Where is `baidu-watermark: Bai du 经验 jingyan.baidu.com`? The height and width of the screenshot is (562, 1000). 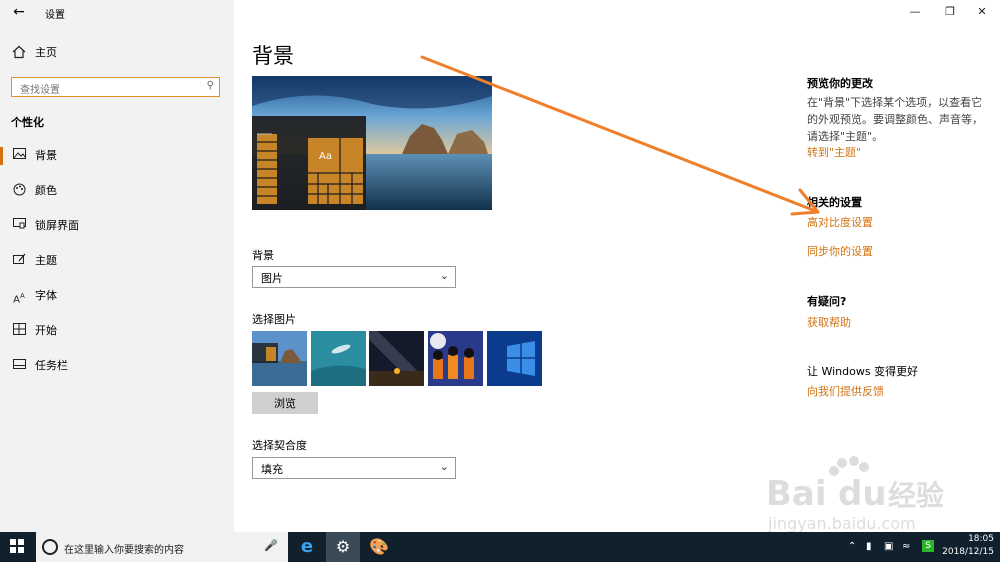
baidu-watermark: Bai du 经验 jingyan.baidu.com is located at coordinates (858, 493).